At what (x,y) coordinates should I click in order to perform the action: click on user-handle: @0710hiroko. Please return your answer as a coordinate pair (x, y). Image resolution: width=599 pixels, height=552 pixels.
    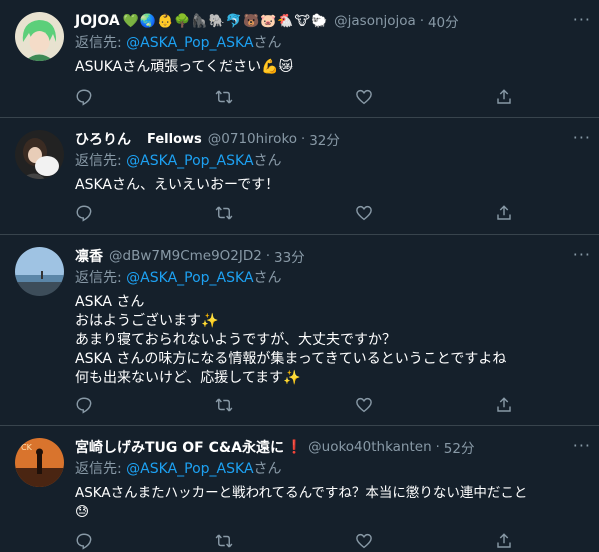
    Looking at the image, I should click on (252, 139).